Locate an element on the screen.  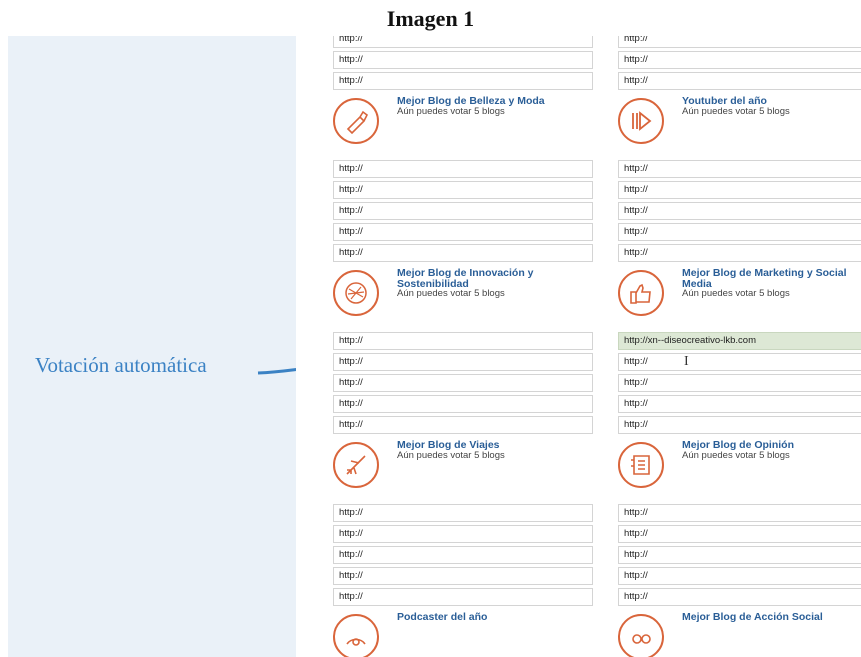
figure-heading: Imagen 1 is located at coordinates (430, 18).